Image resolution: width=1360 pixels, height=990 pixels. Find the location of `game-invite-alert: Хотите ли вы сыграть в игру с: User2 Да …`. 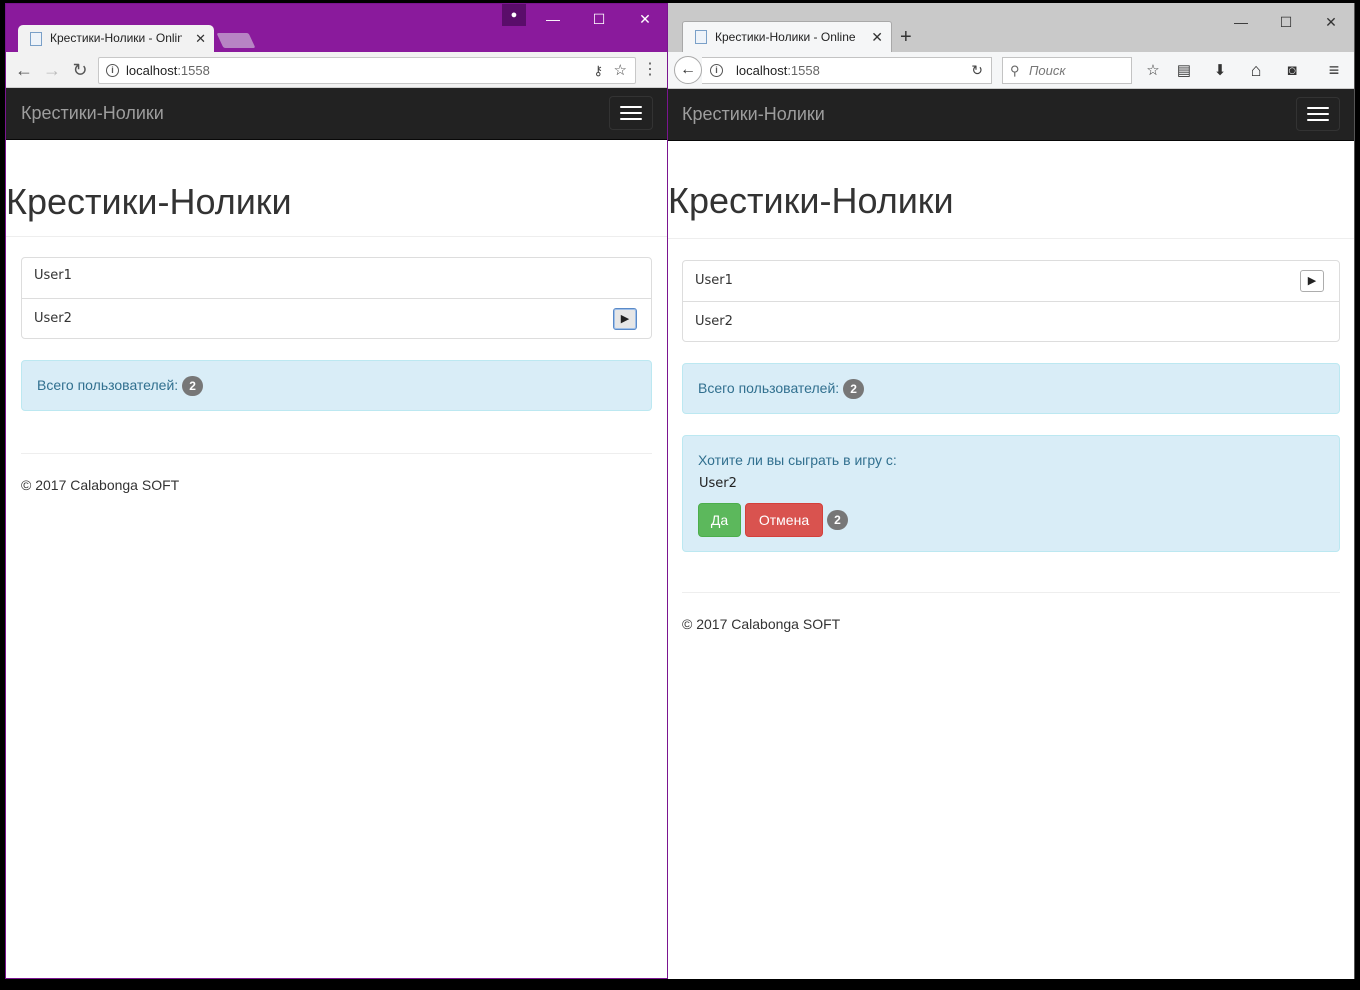

game-invite-alert: Хотите ли вы сыграть в игру с: User2 Да … is located at coordinates (1011, 493).